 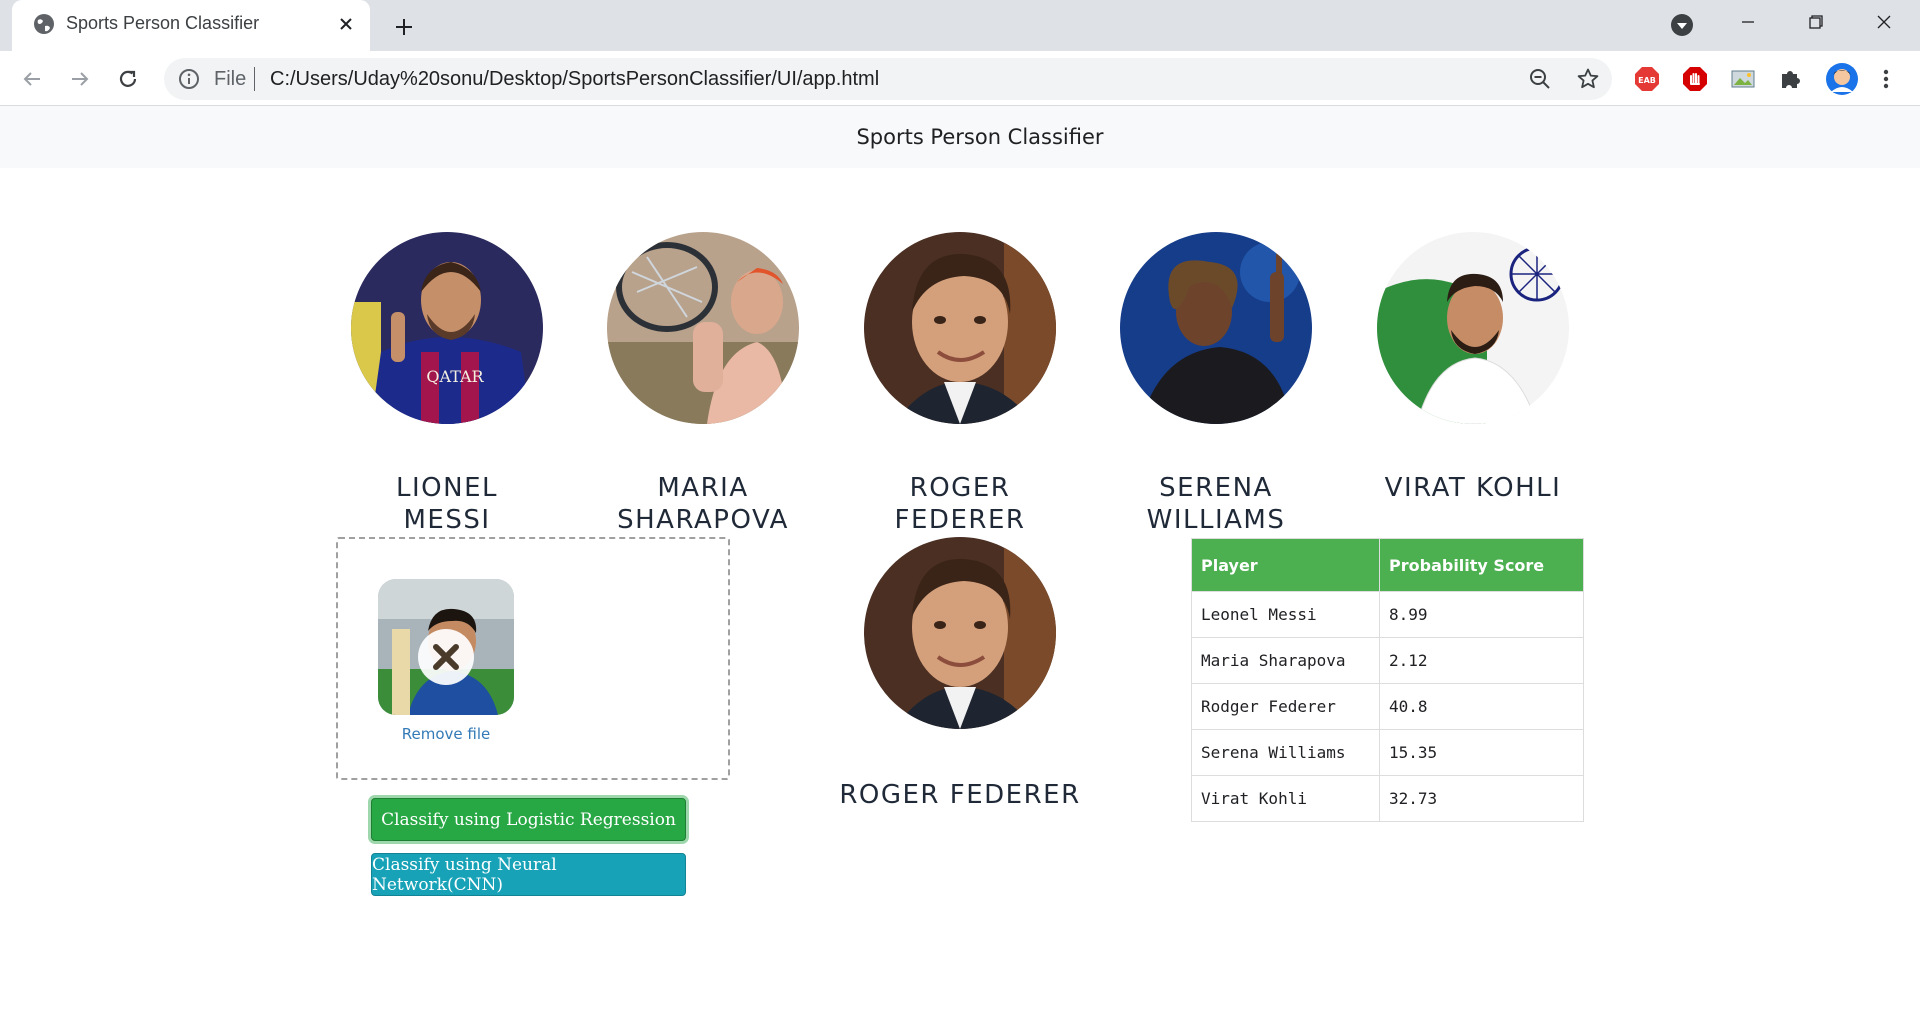 What do you see at coordinates (446, 657) in the screenshot?
I see `remove-file-icon` at bounding box center [446, 657].